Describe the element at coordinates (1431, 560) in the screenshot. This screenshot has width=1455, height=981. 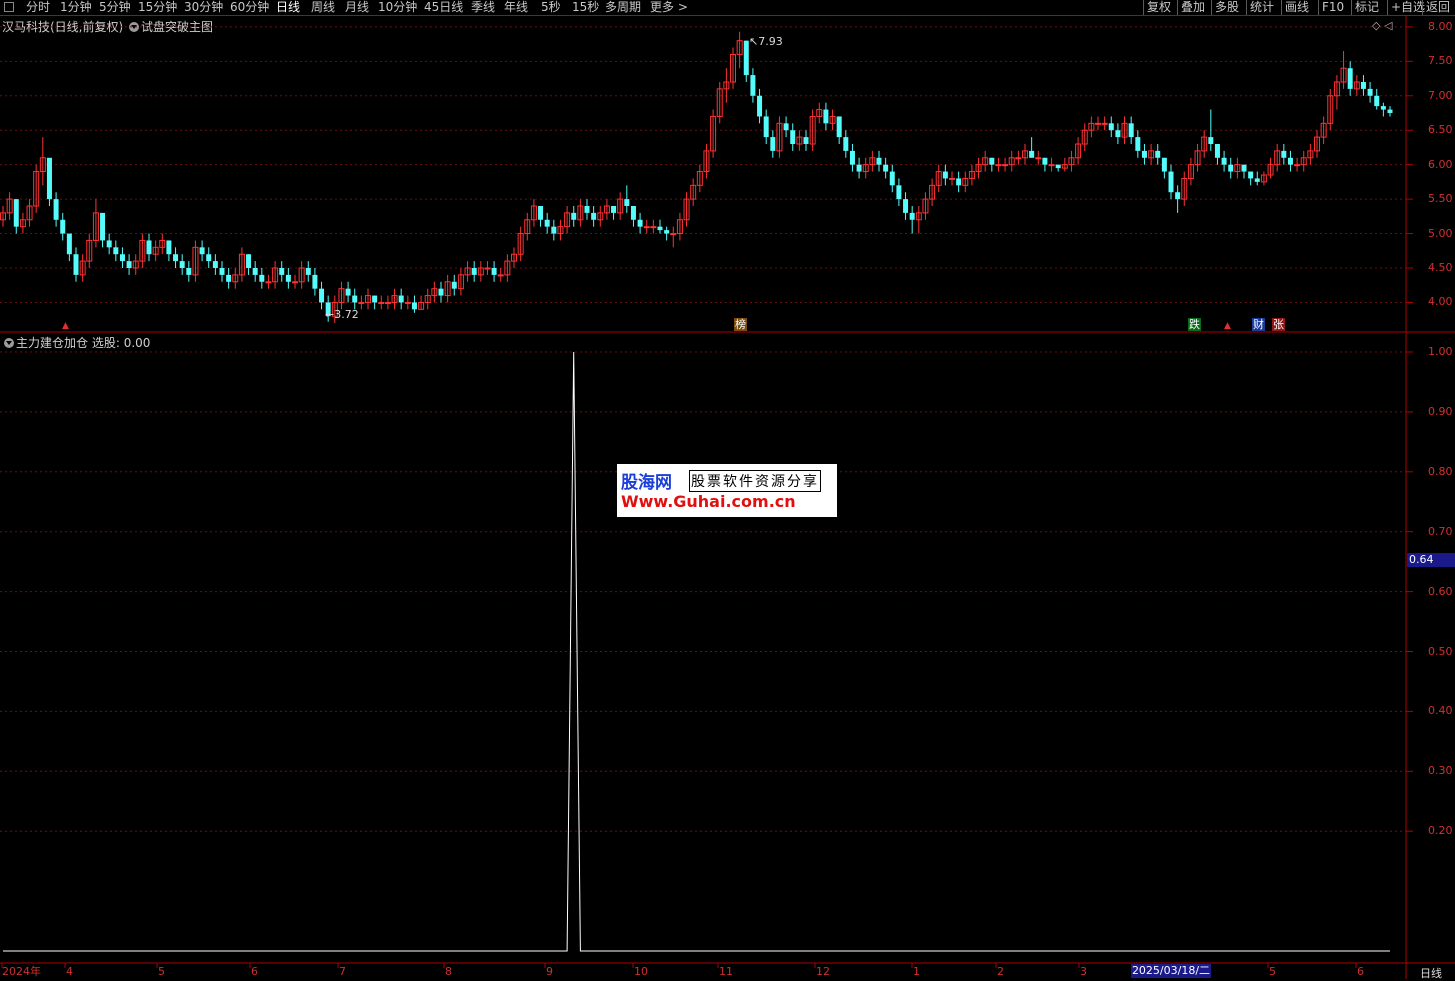
I see `sub-current-value-box: 0.64` at that location.